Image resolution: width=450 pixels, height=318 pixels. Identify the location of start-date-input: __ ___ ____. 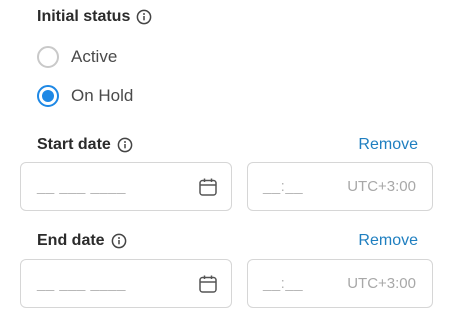
(126, 186).